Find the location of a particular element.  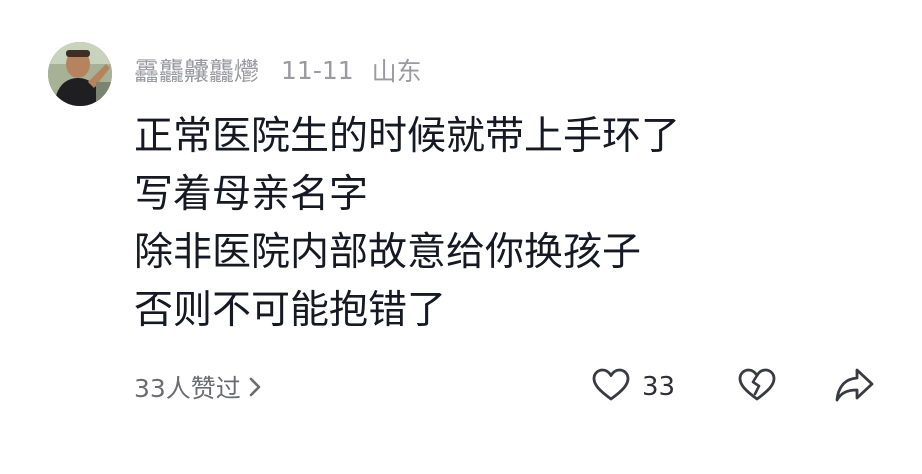

avatar is located at coordinates (80, 74).